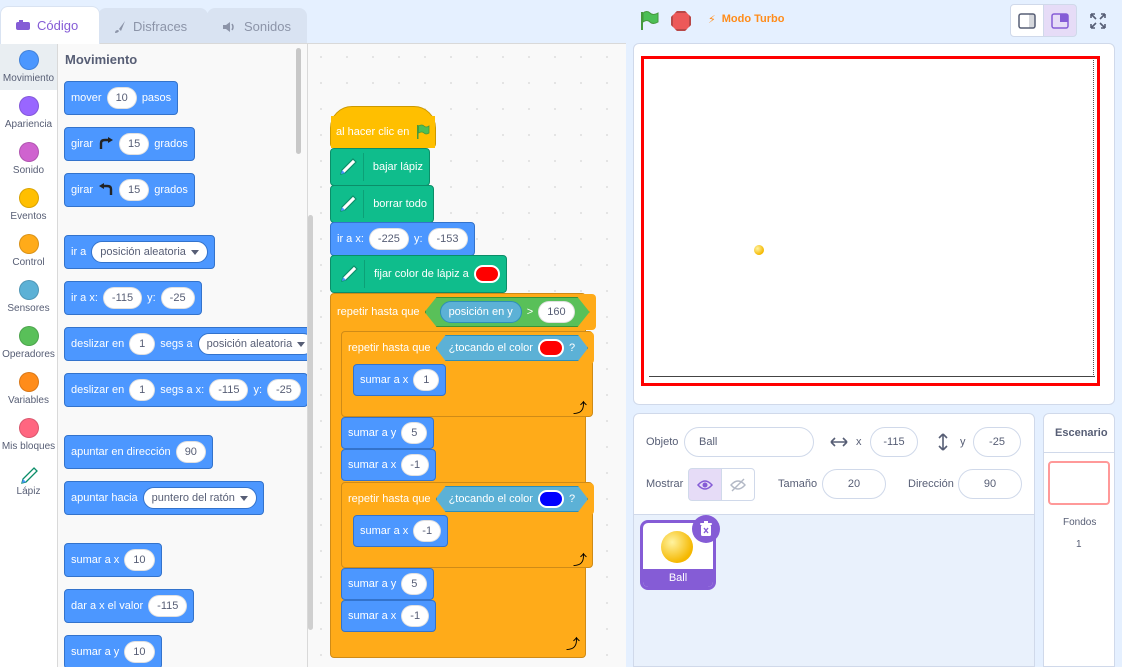 This screenshot has width=1122, height=667. Describe the element at coordinates (28, 251) in the screenshot. I see `category-control: Control` at that location.